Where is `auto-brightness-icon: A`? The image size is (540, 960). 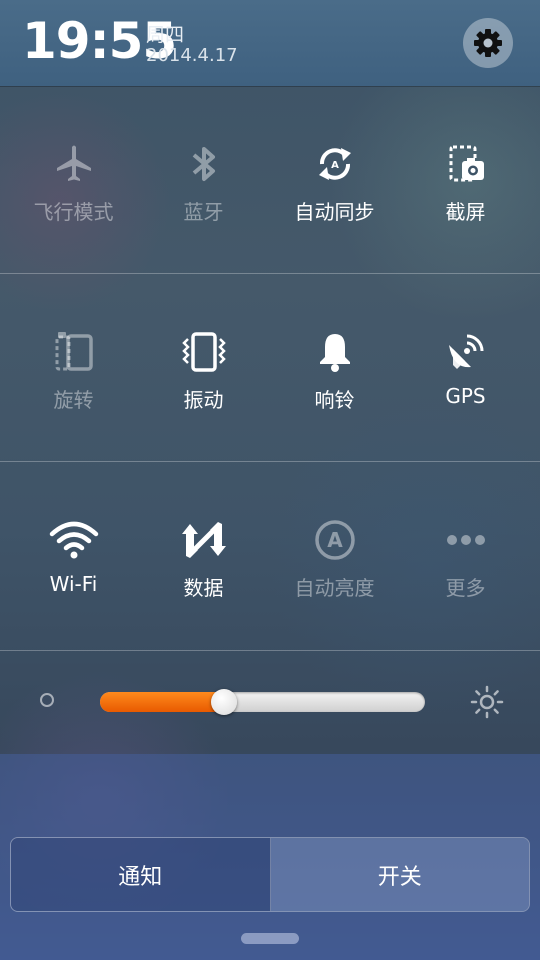
auto-brightness-icon: A is located at coordinates (334, 540).